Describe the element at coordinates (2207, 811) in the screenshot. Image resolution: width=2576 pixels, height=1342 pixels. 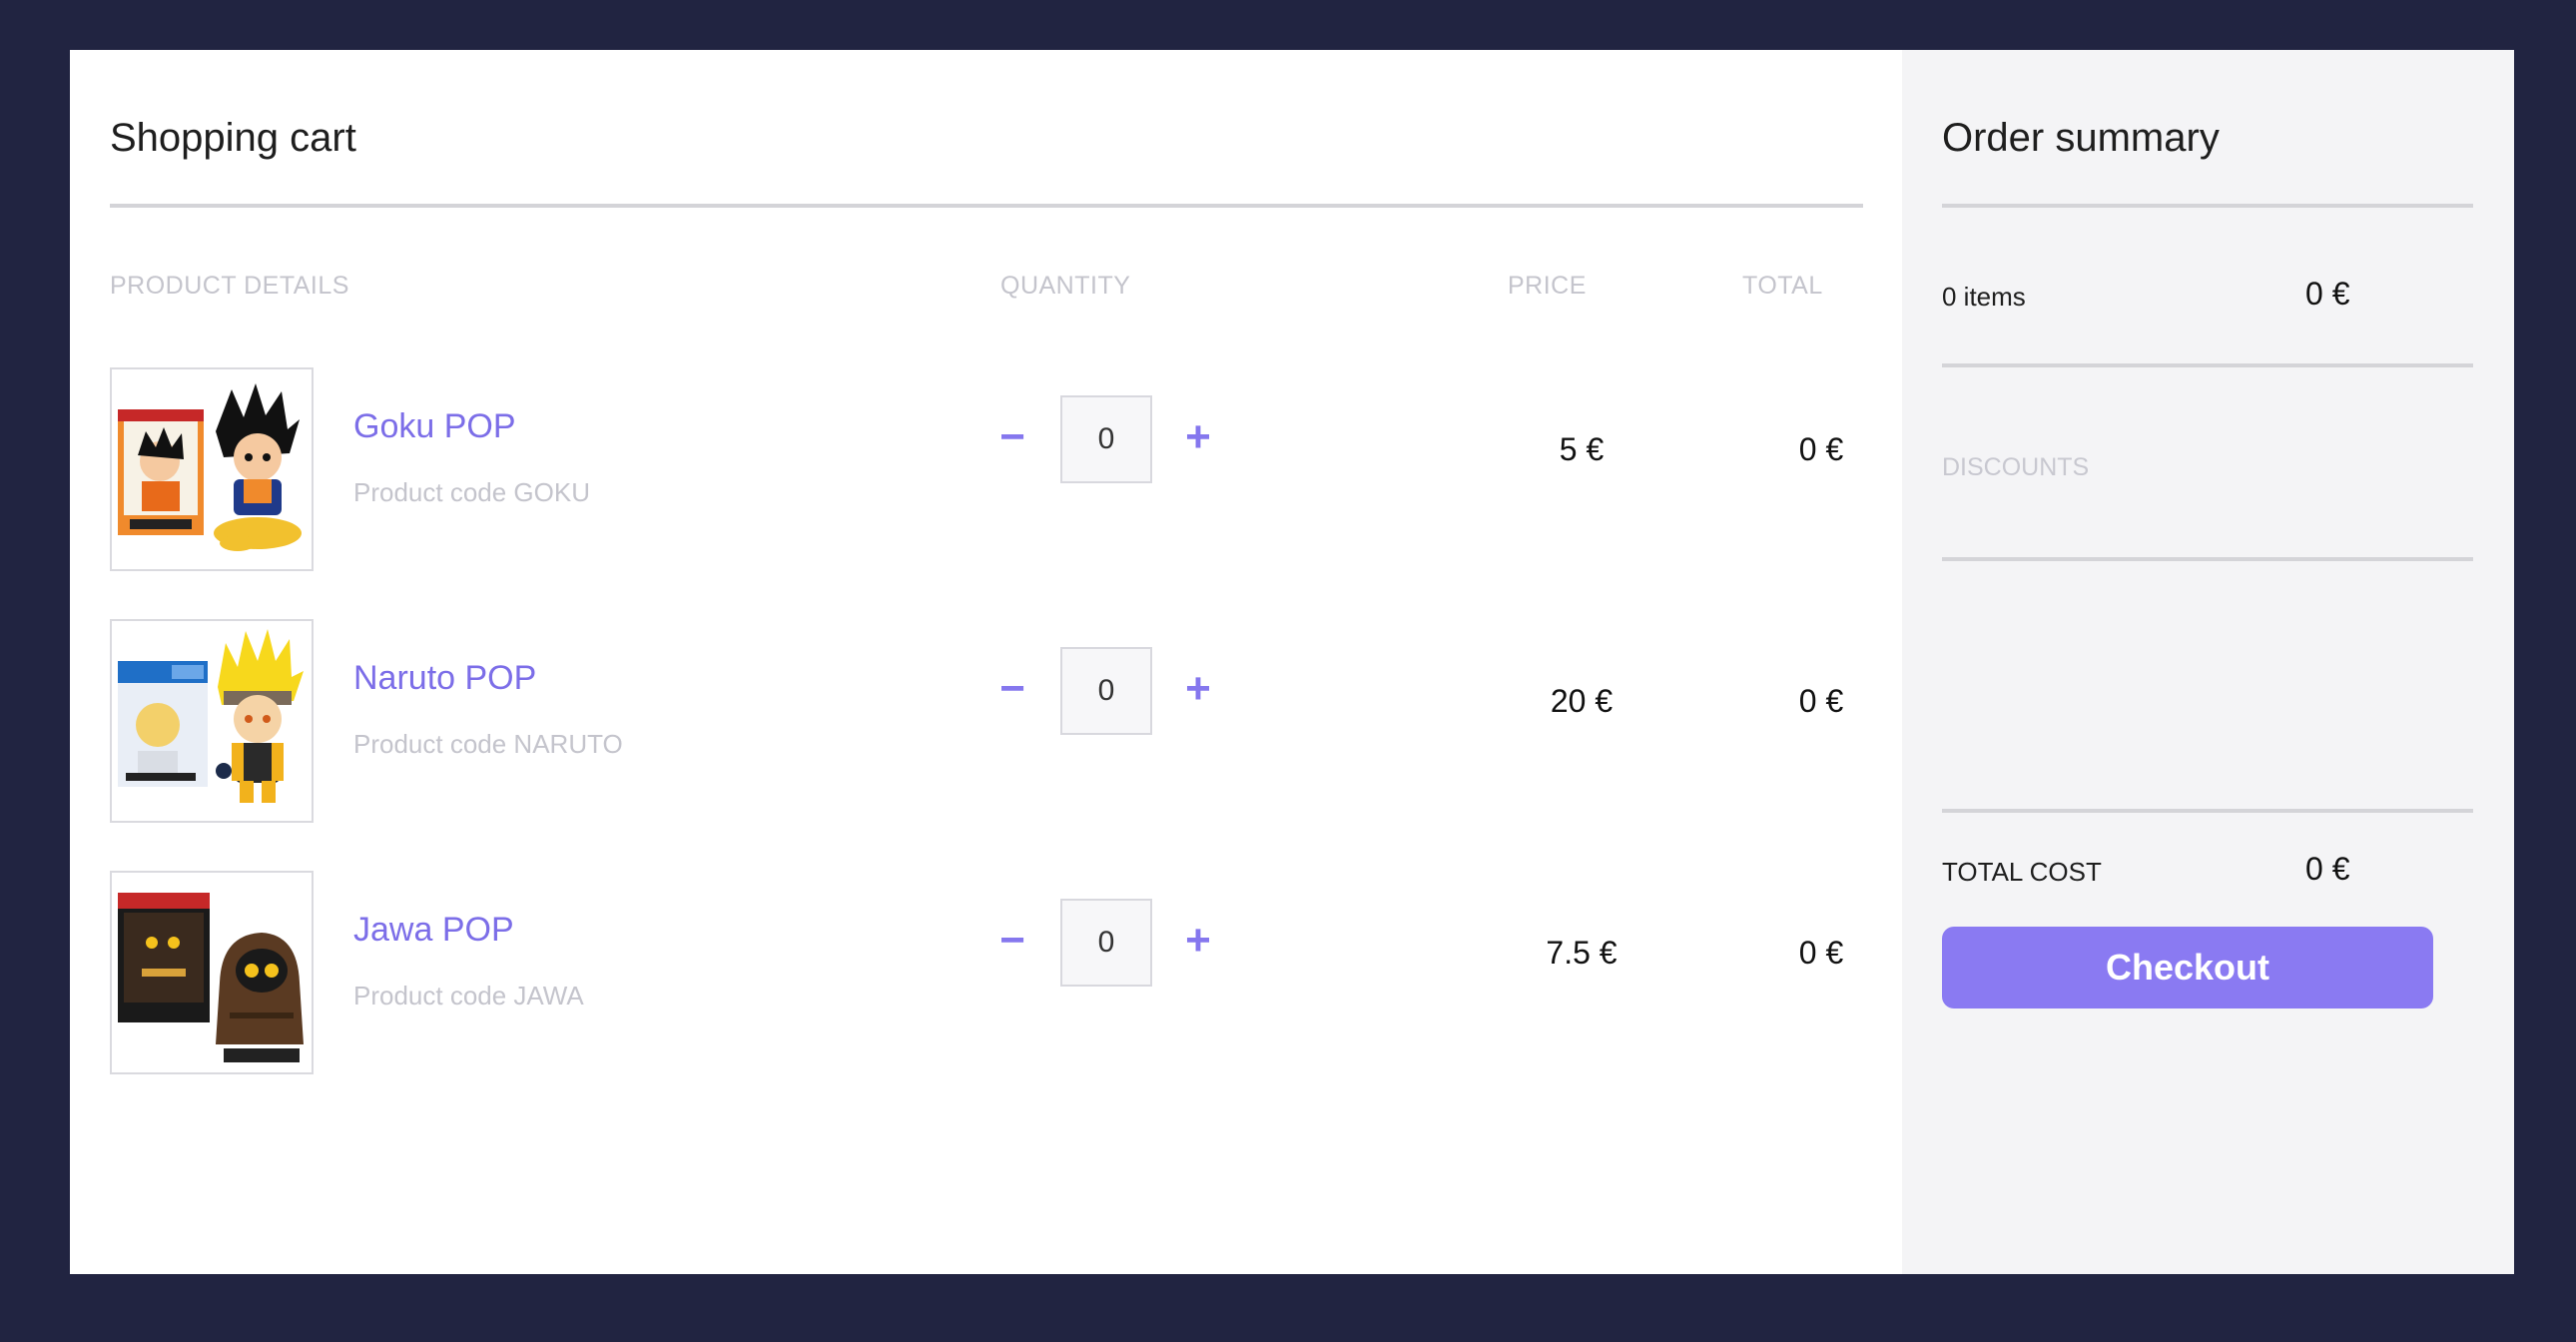
I see `total-divider` at that location.